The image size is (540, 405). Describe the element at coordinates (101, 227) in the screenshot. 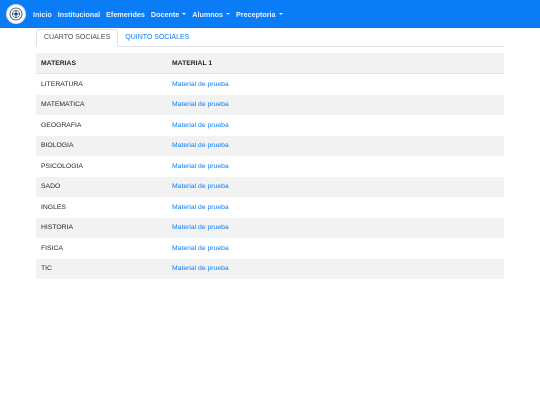

I see `subject-name: HISTORIA` at that location.